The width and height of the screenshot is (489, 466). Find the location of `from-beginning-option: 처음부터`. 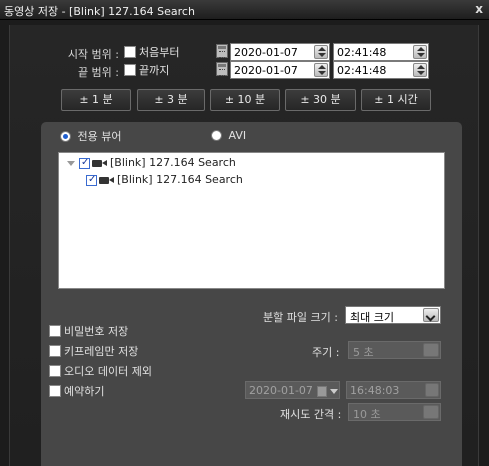

from-beginning-option: 처음부터 is located at coordinates (151, 52).